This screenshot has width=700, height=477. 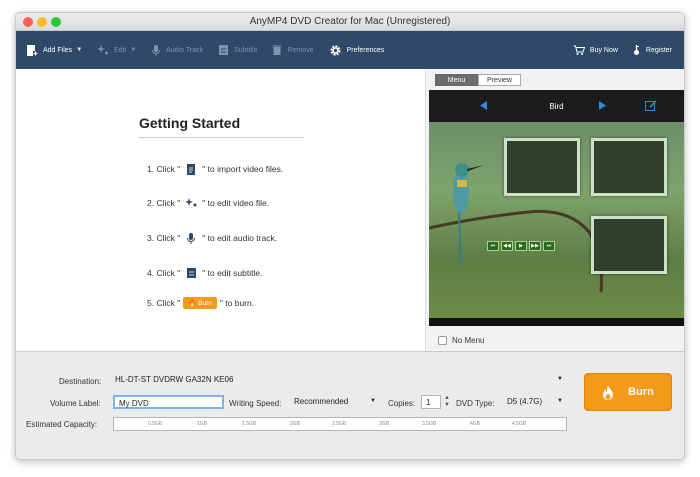 I want to click on toolbar-right: Buy Now Register, so click(x=615, y=50).